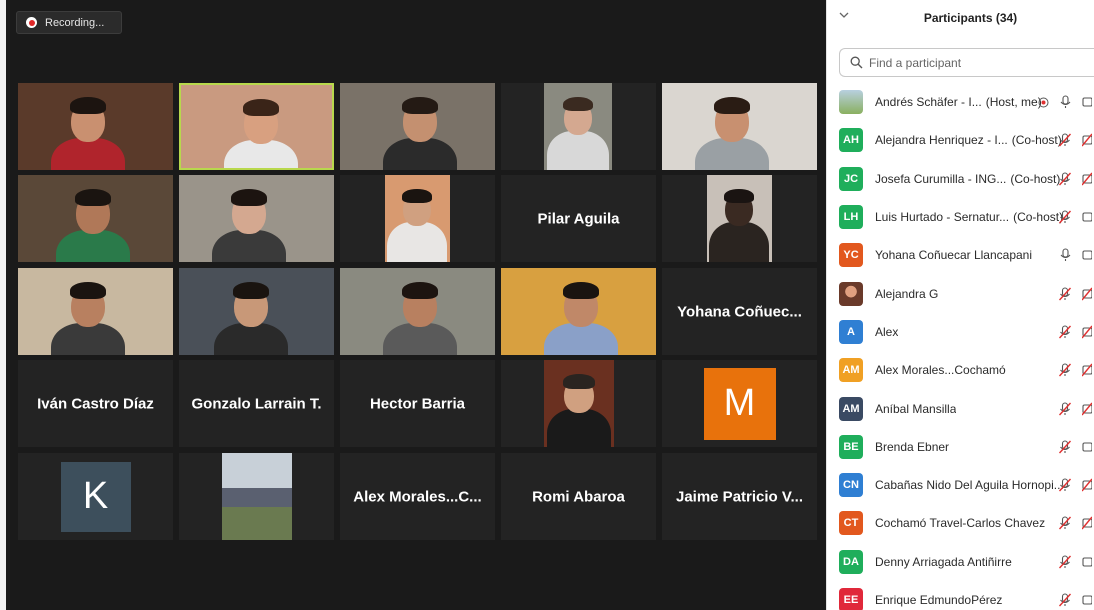  What do you see at coordinates (1035, 178) in the screenshot?
I see `participant-role: (Co-host)` at bounding box center [1035, 178].